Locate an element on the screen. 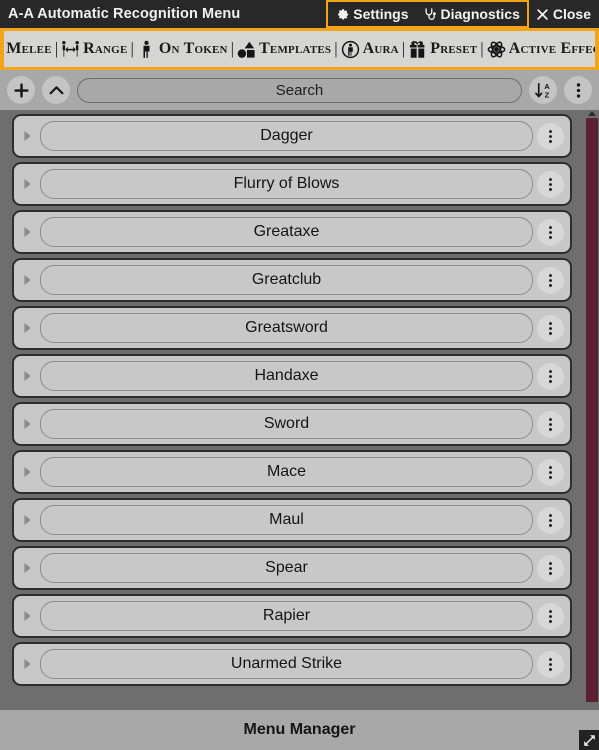  list-item-name-field: Greatsword is located at coordinates (286, 328).